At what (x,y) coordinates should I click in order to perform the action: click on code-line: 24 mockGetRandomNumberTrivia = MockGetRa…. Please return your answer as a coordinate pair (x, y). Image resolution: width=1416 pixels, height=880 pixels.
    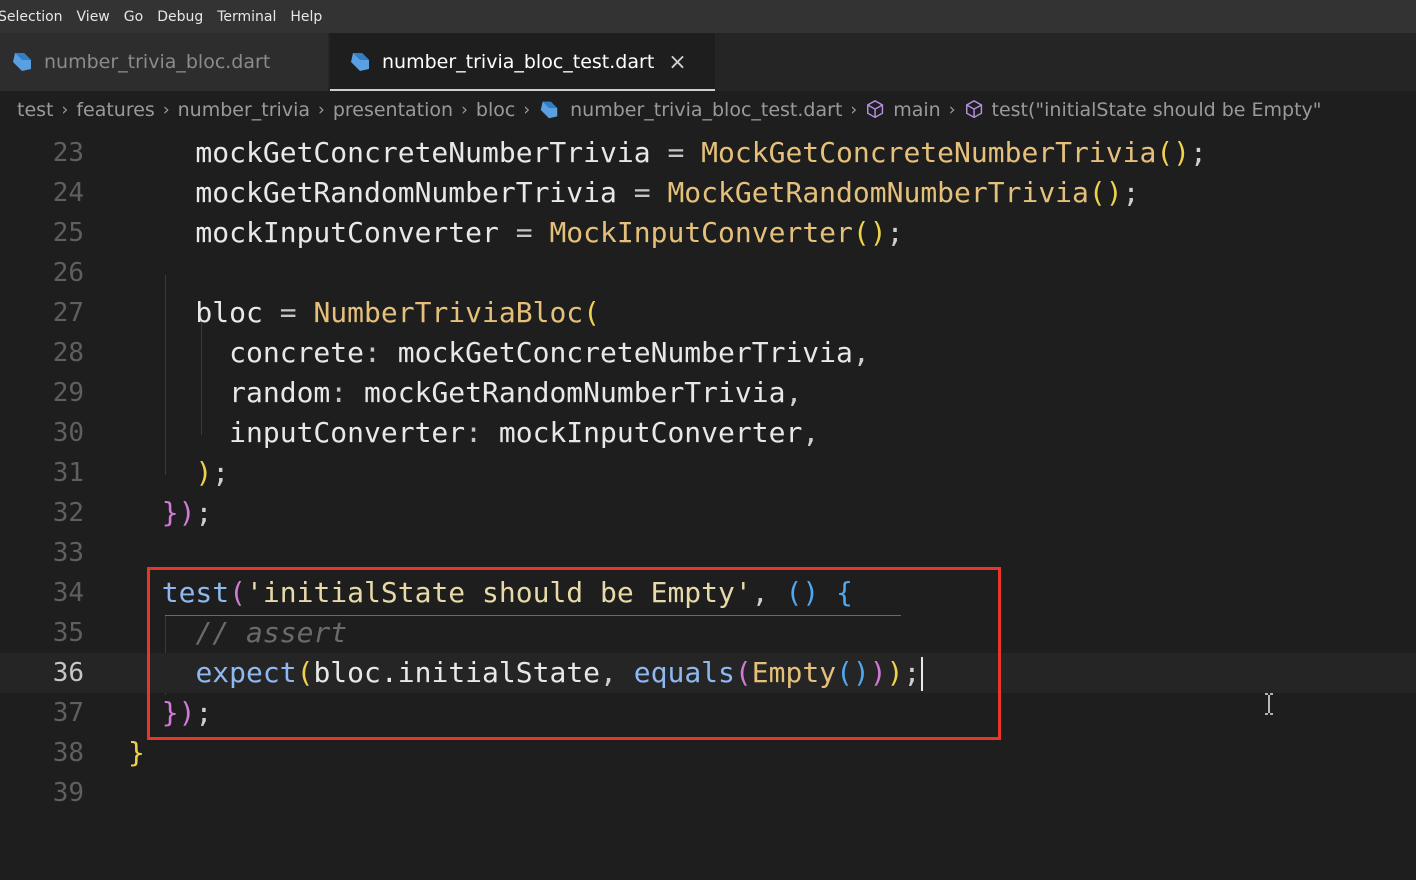
    Looking at the image, I should click on (708, 193).